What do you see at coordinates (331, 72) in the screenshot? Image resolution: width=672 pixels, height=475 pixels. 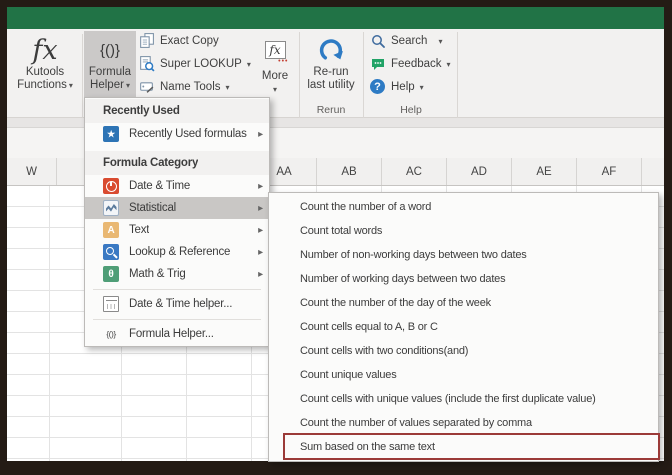 I see `rerun-label-1: Re-run` at bounding box center [331, 72].